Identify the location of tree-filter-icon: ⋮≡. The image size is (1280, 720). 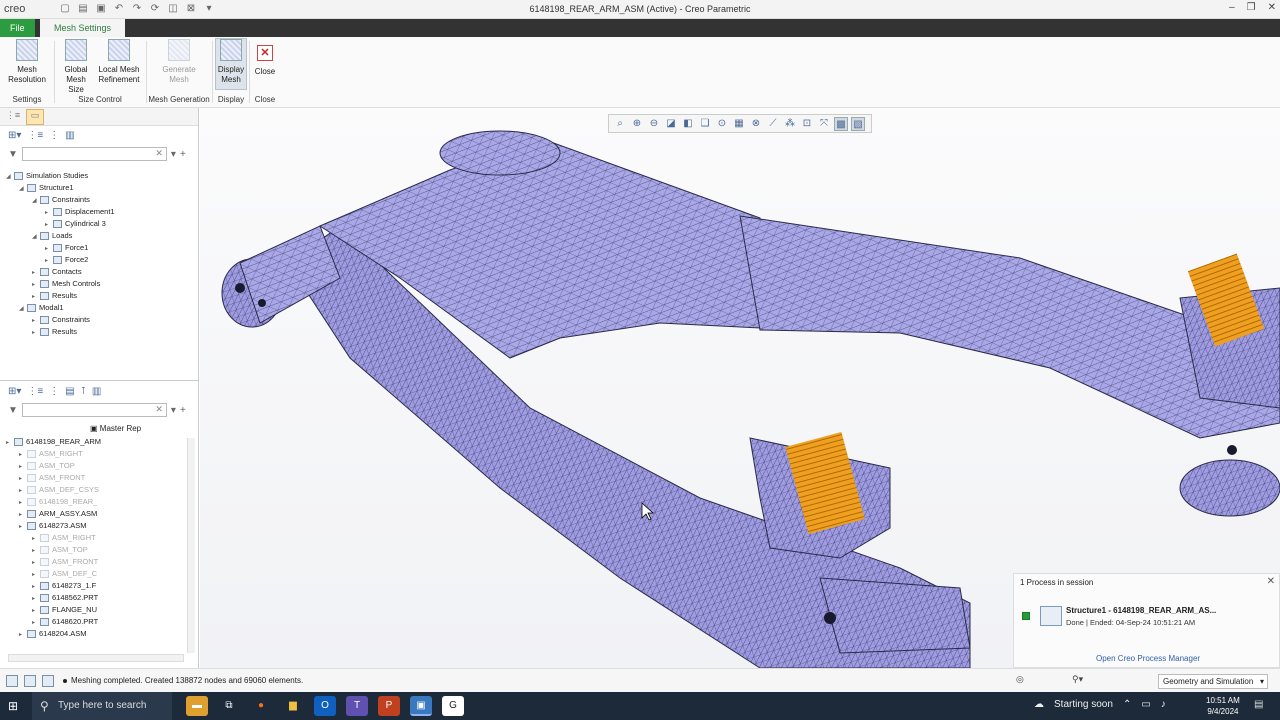
(35, 135).